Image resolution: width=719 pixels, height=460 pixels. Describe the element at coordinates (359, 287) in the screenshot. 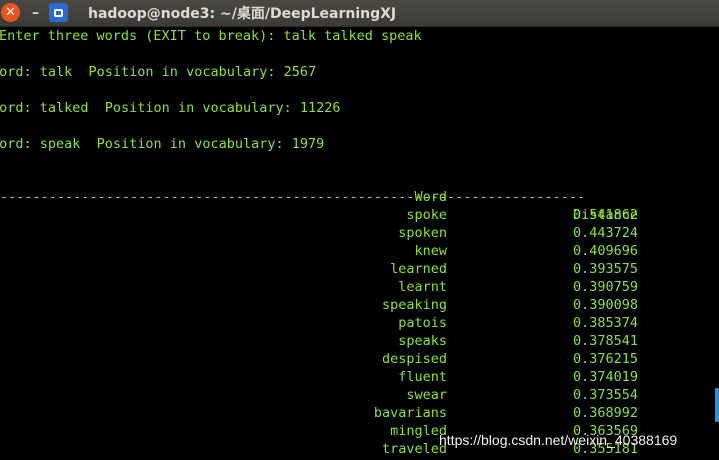

I see `table-row: learnt 0.390759` at that location.